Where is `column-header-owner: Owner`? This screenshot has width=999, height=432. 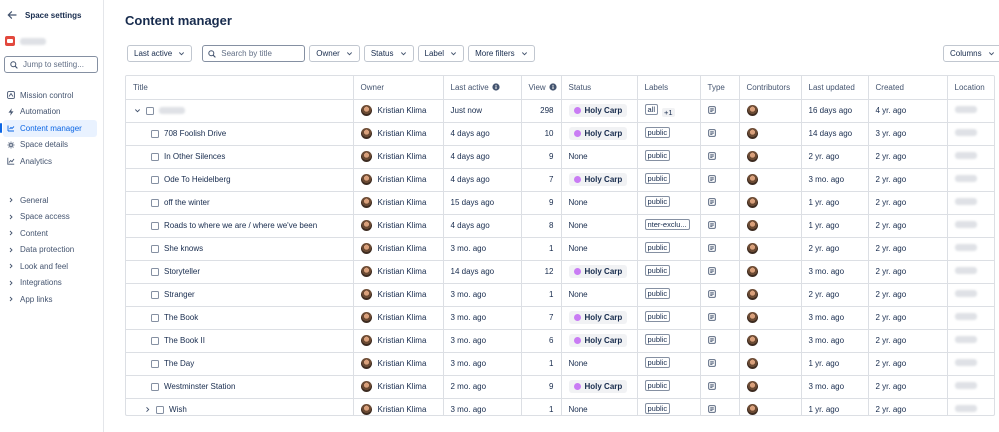 column-header-owner: Owner is located at coordinates (398, 88).